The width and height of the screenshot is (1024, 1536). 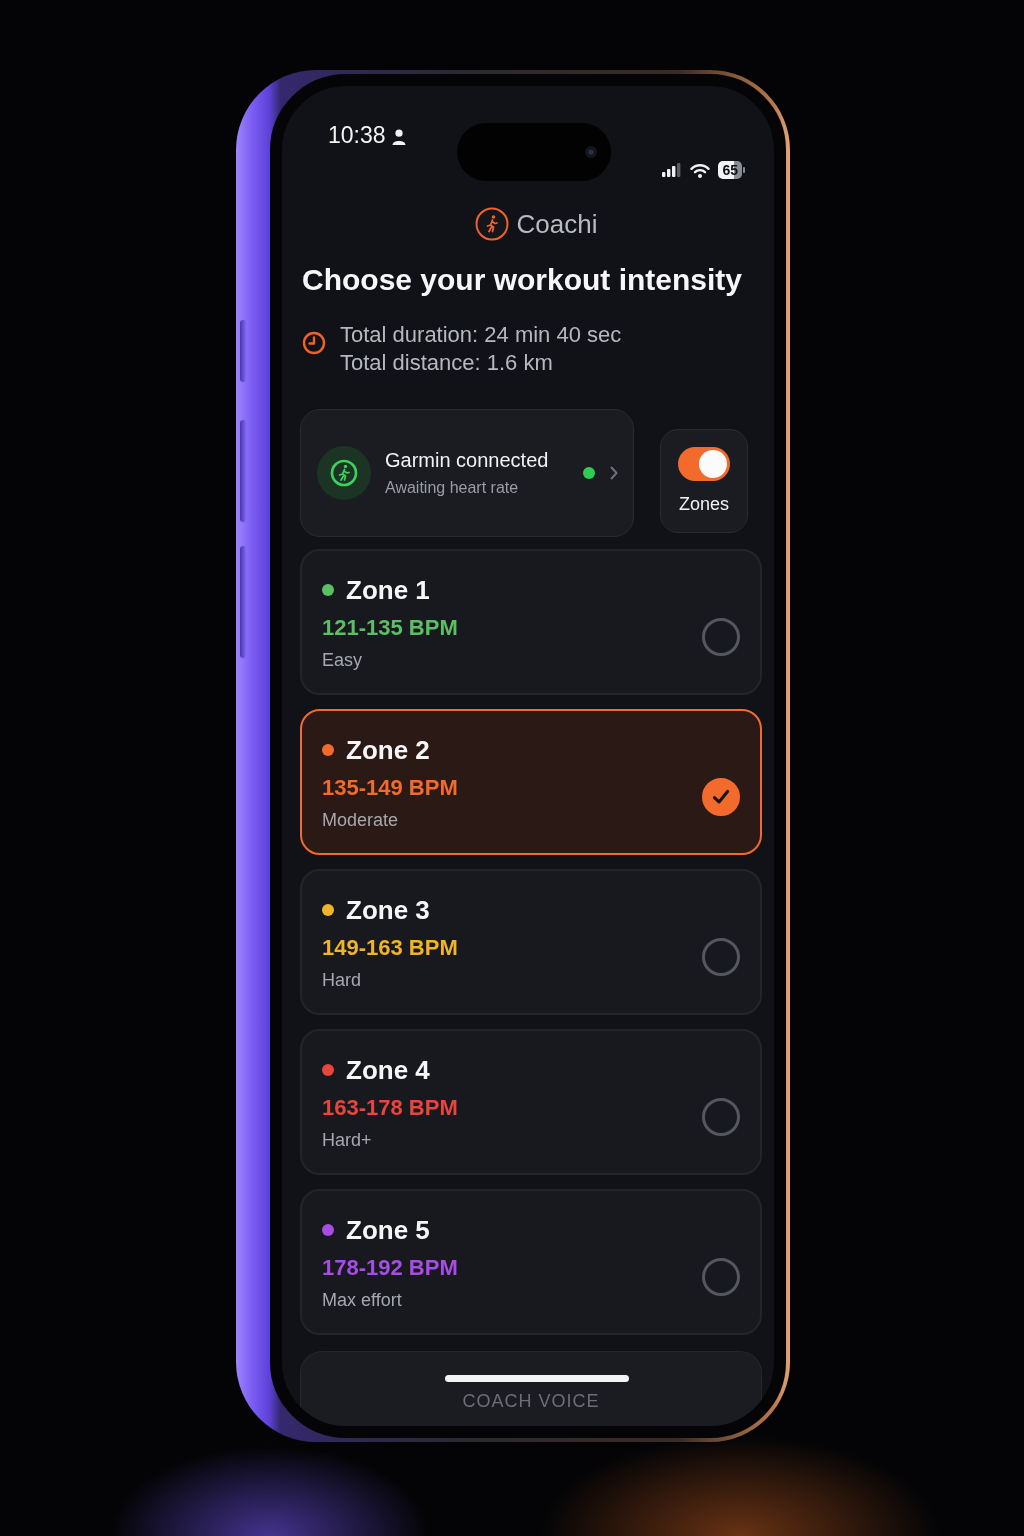 What do you see at coordinates (531, 942) in the screenshot?
I see `zone-card: Zone 3 149-163 BPM Hard` at bounding box center [531, 942].